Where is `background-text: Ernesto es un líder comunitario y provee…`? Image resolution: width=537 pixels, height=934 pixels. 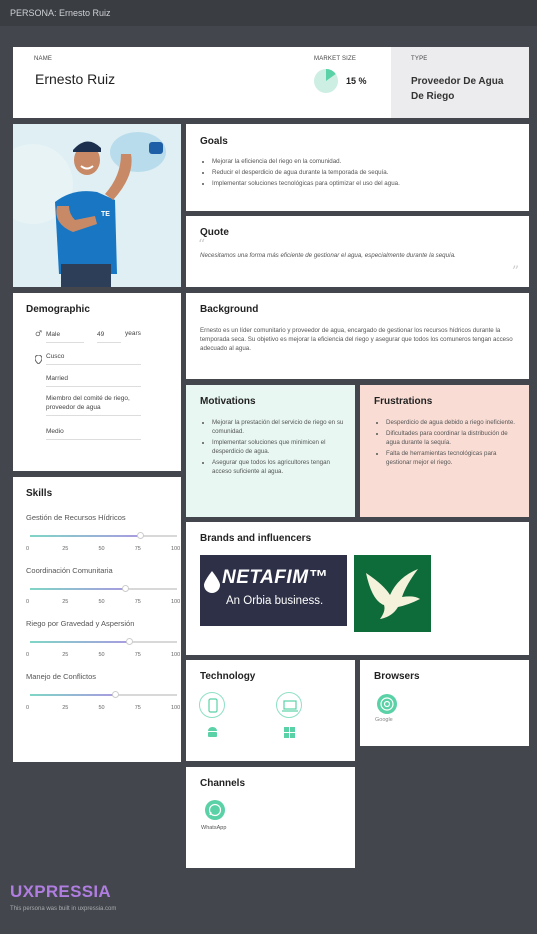 background-text: Ernesto es un líder comunitario y provee… is located at coordinates (356, 339).